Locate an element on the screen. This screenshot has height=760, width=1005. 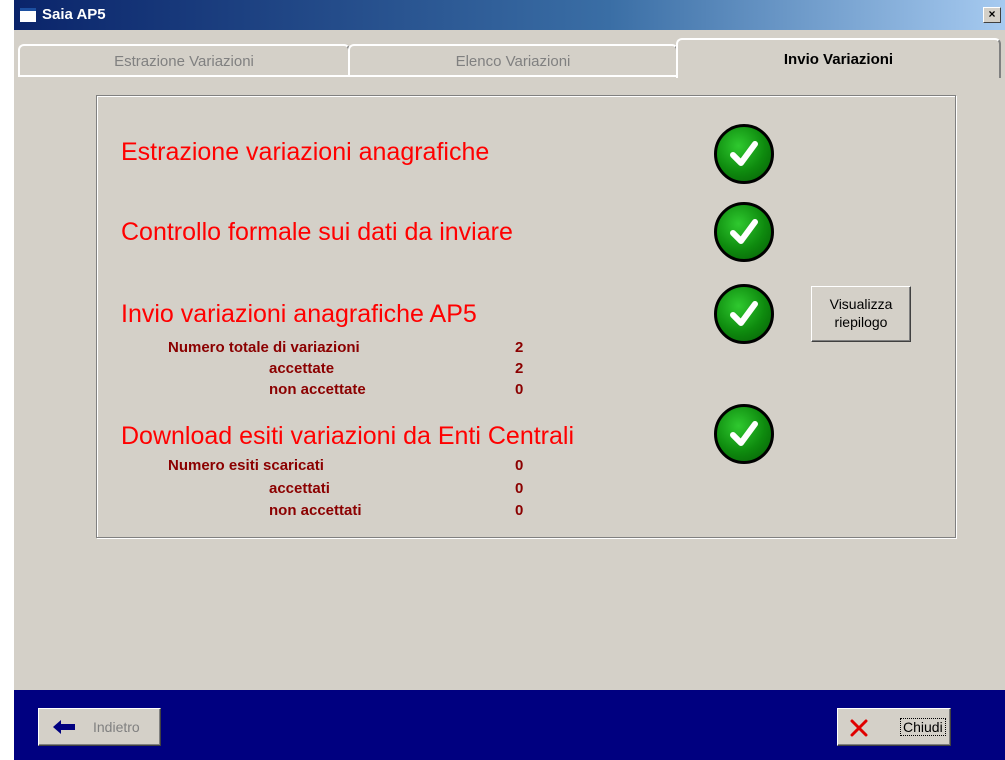
step-controllo-label: Controllo formale sui dati da inviare is located at coordinates (317, 232).